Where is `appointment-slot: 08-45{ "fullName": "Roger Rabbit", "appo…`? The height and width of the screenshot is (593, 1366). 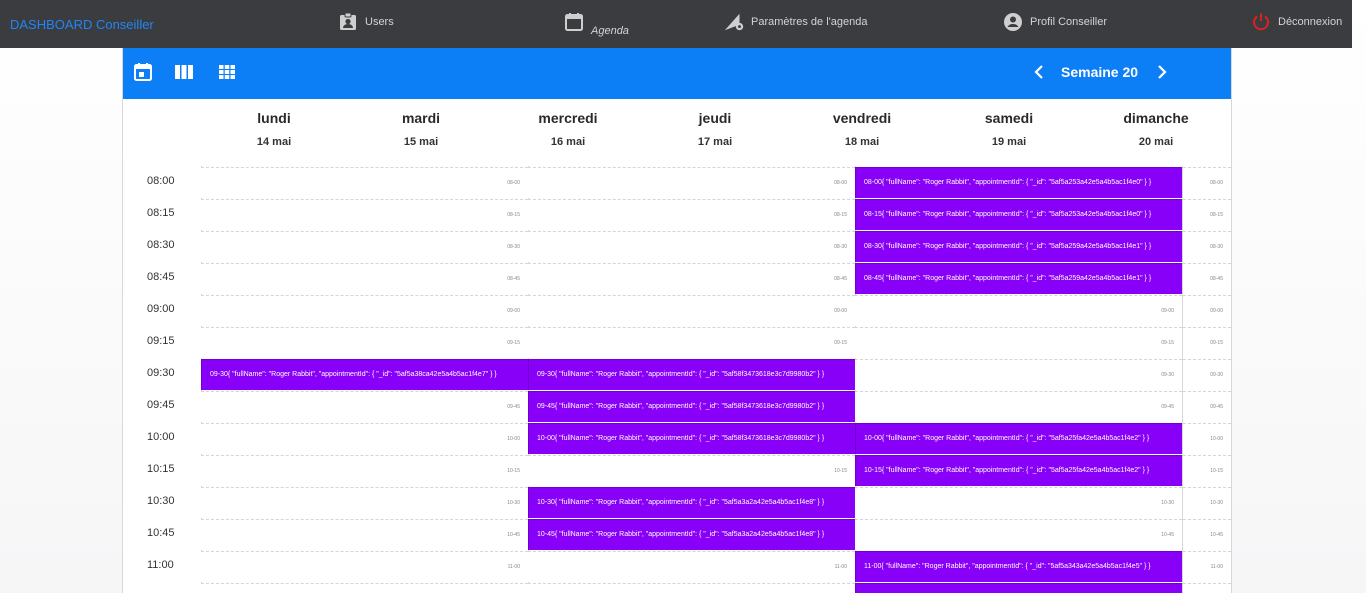 appointment-slot: 08-45{ "fullName": "Roger Rabbit", "appo… is located at coordinates (1018, 278).